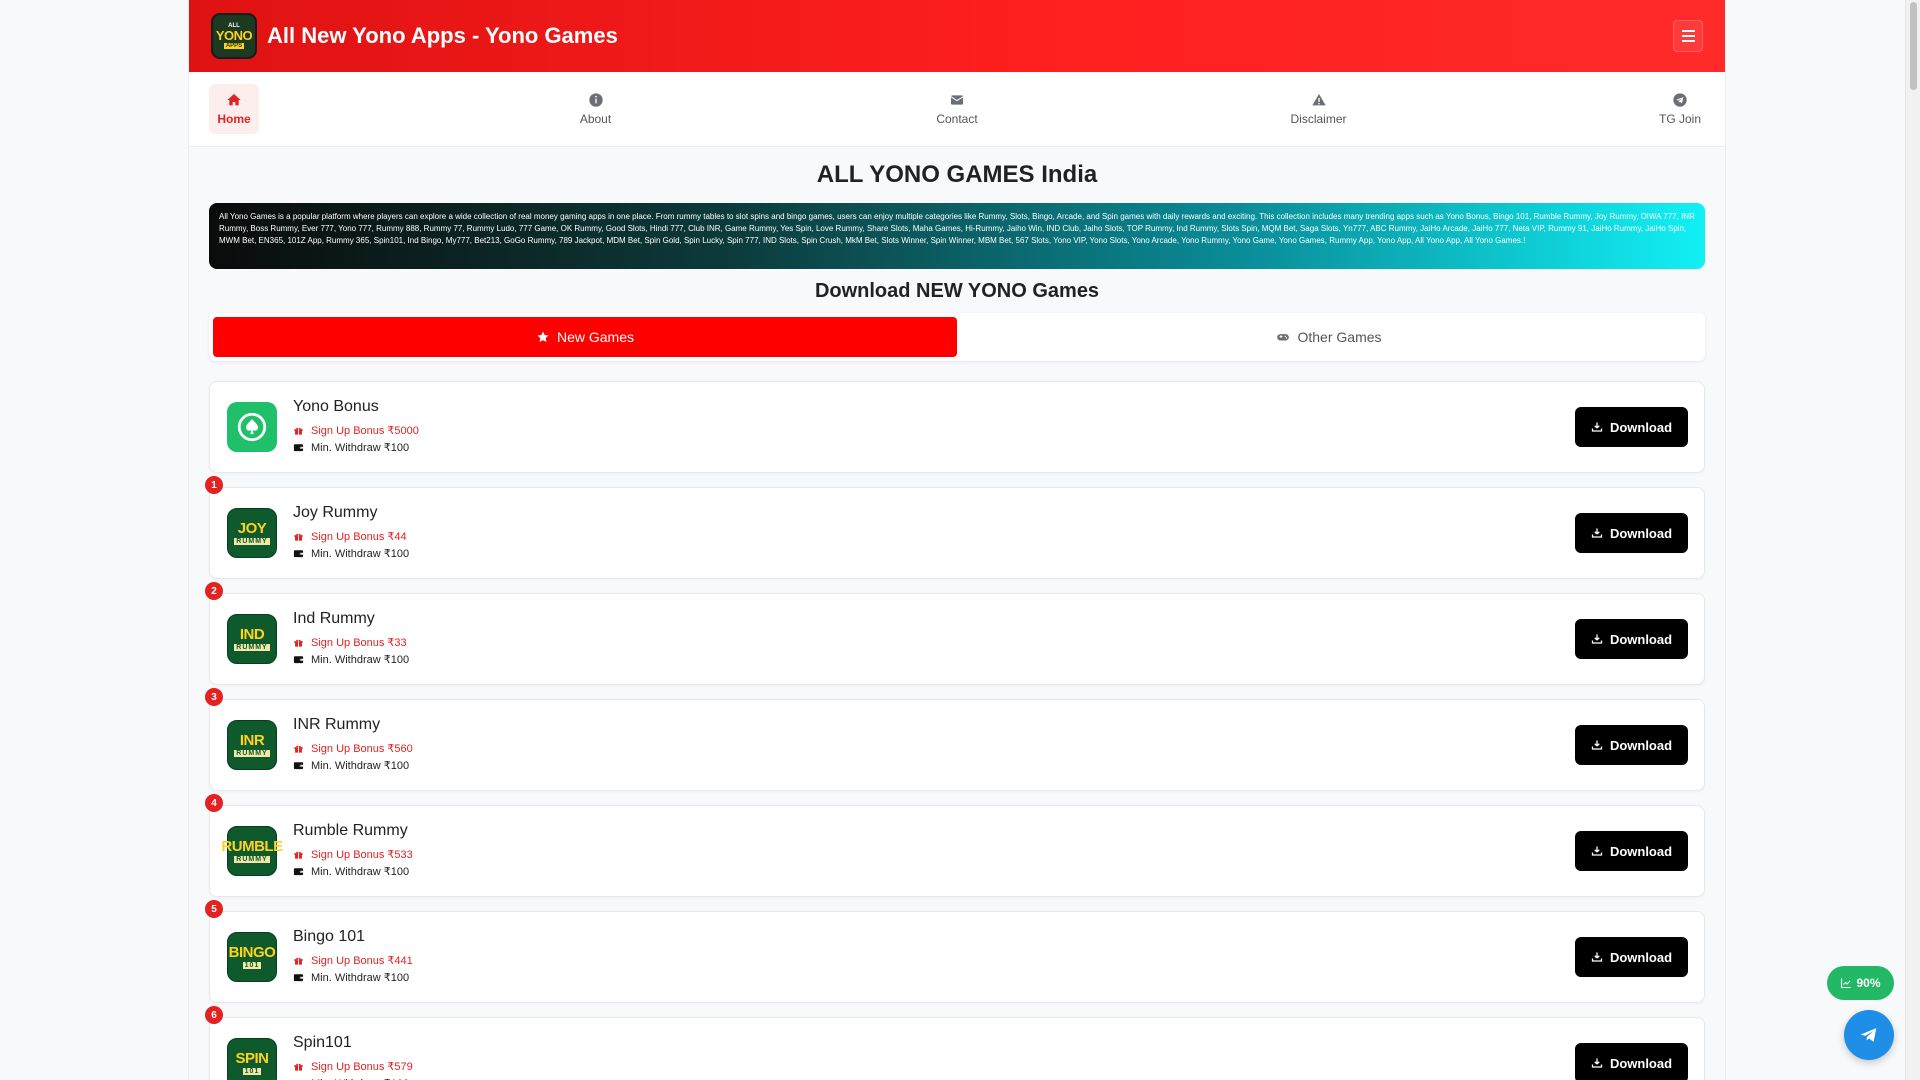 The height and width of the screenshot is (1080, 1920). What do you see at coordinates (359, 537) in the screenshot?
I see `bonus-text: Sign Up Bonus ₹44` at bounding box center [359, 537].